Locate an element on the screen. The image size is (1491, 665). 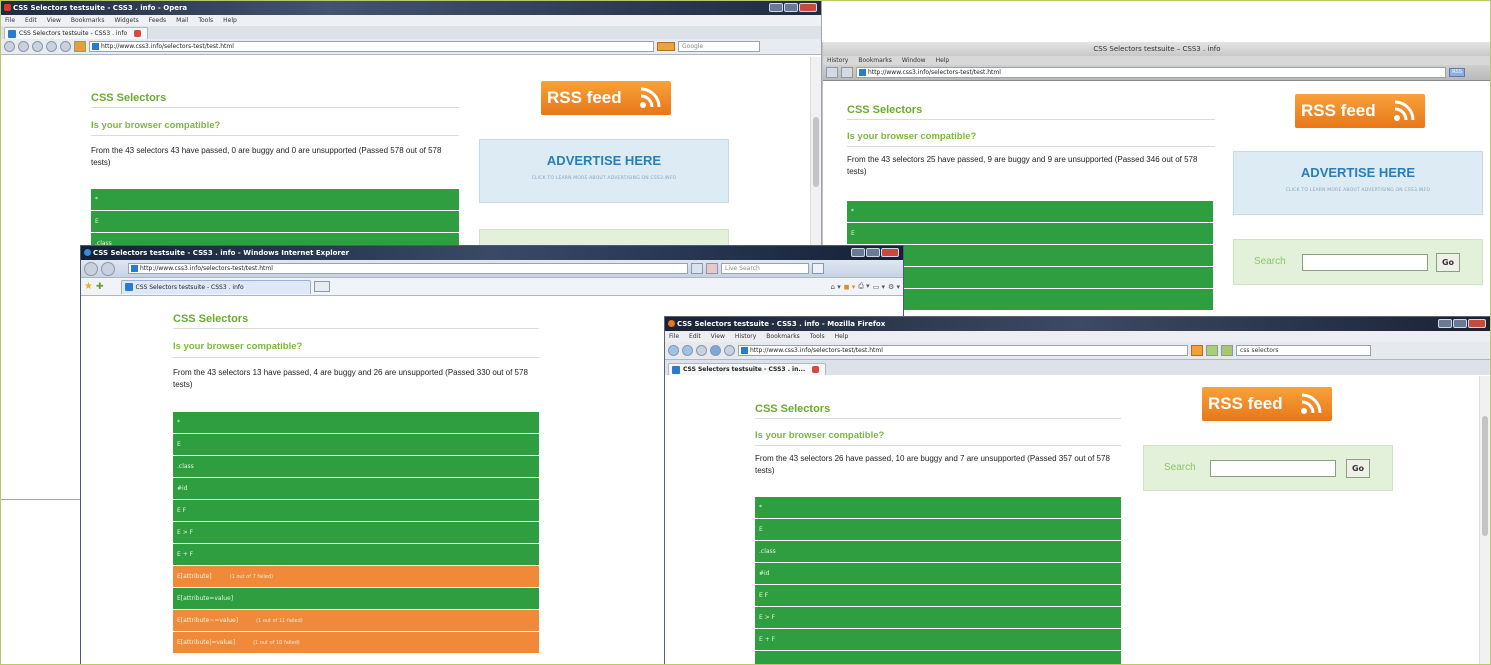
opera-logo-icon is located at coordinates (7, 7).